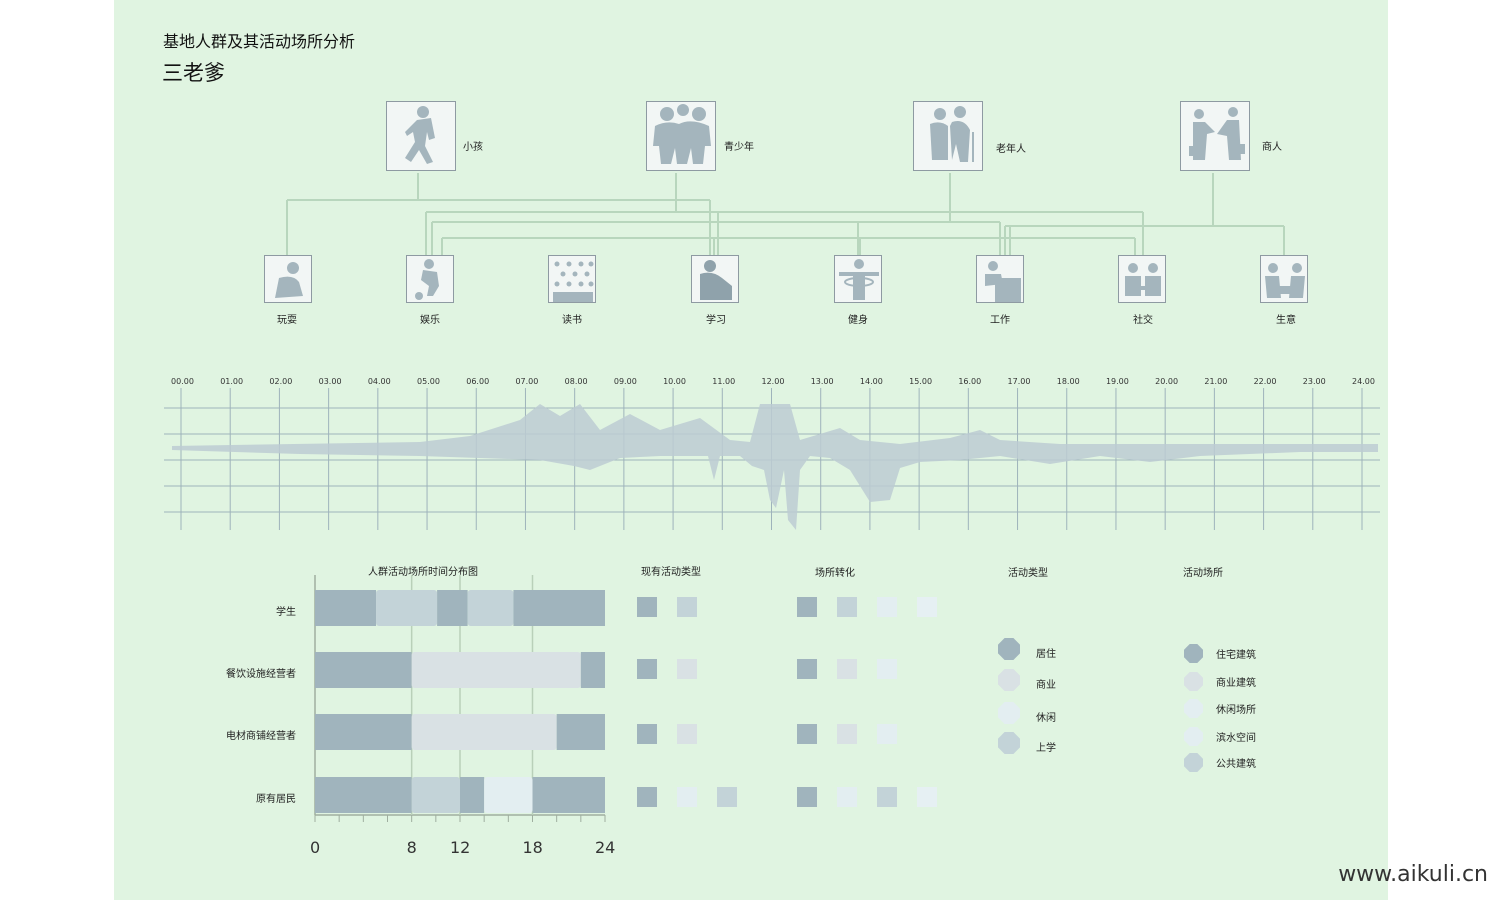  What do you see at coordinates (1236, 683) in the screenshot?
I see `venue-label: 商业建筑` at bounding box center [1236, 683].